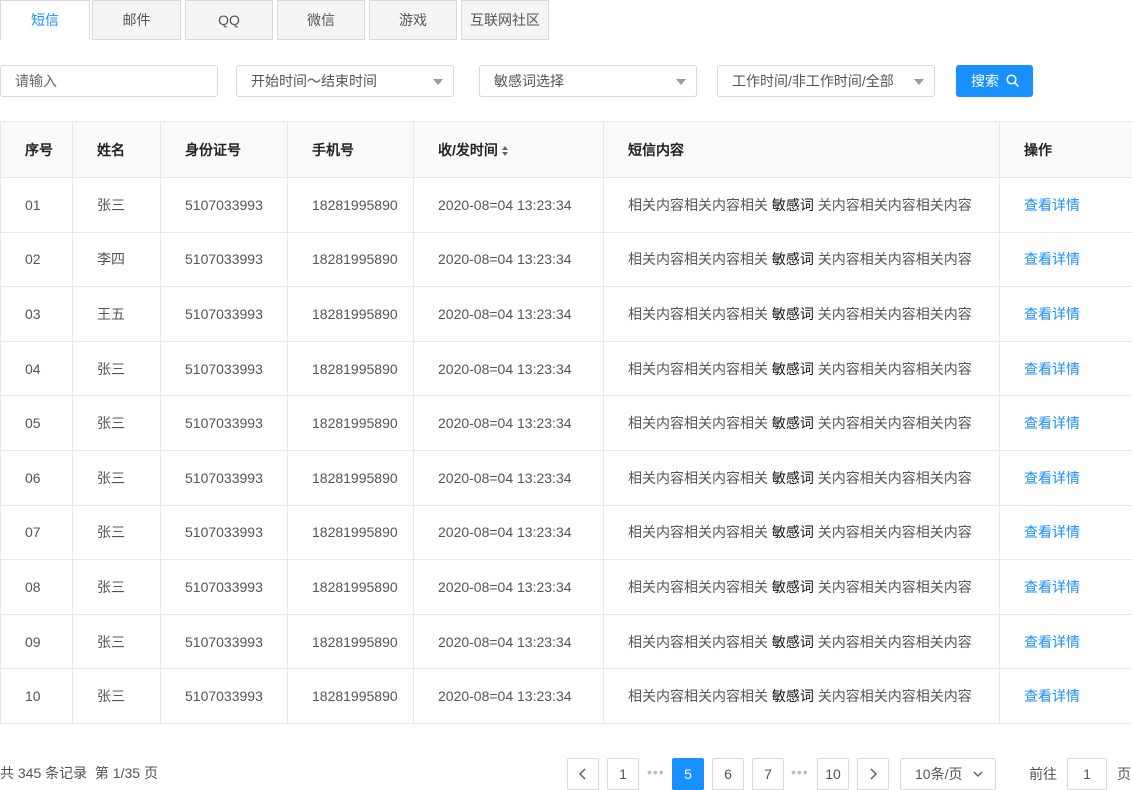 The height and width of the screenshot is (790, 1132). I want to click on tab-qq: QQ, so click(229, 20).